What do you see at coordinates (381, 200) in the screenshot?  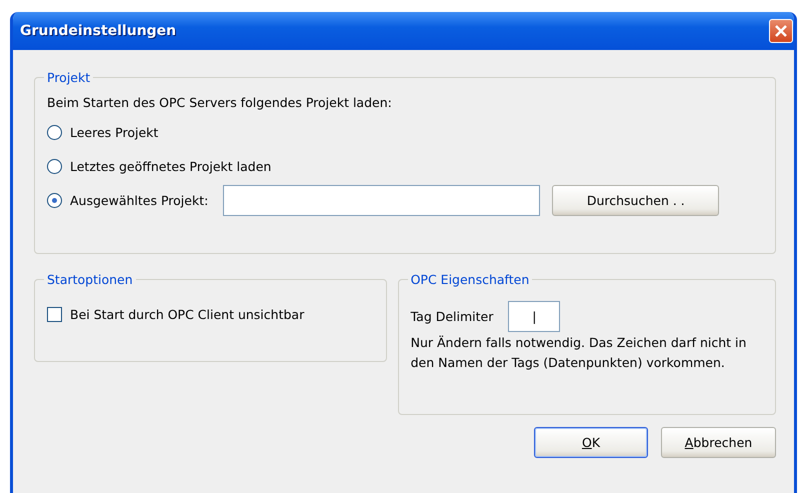 I see `project-path-field` at bounding box center [381, 200].